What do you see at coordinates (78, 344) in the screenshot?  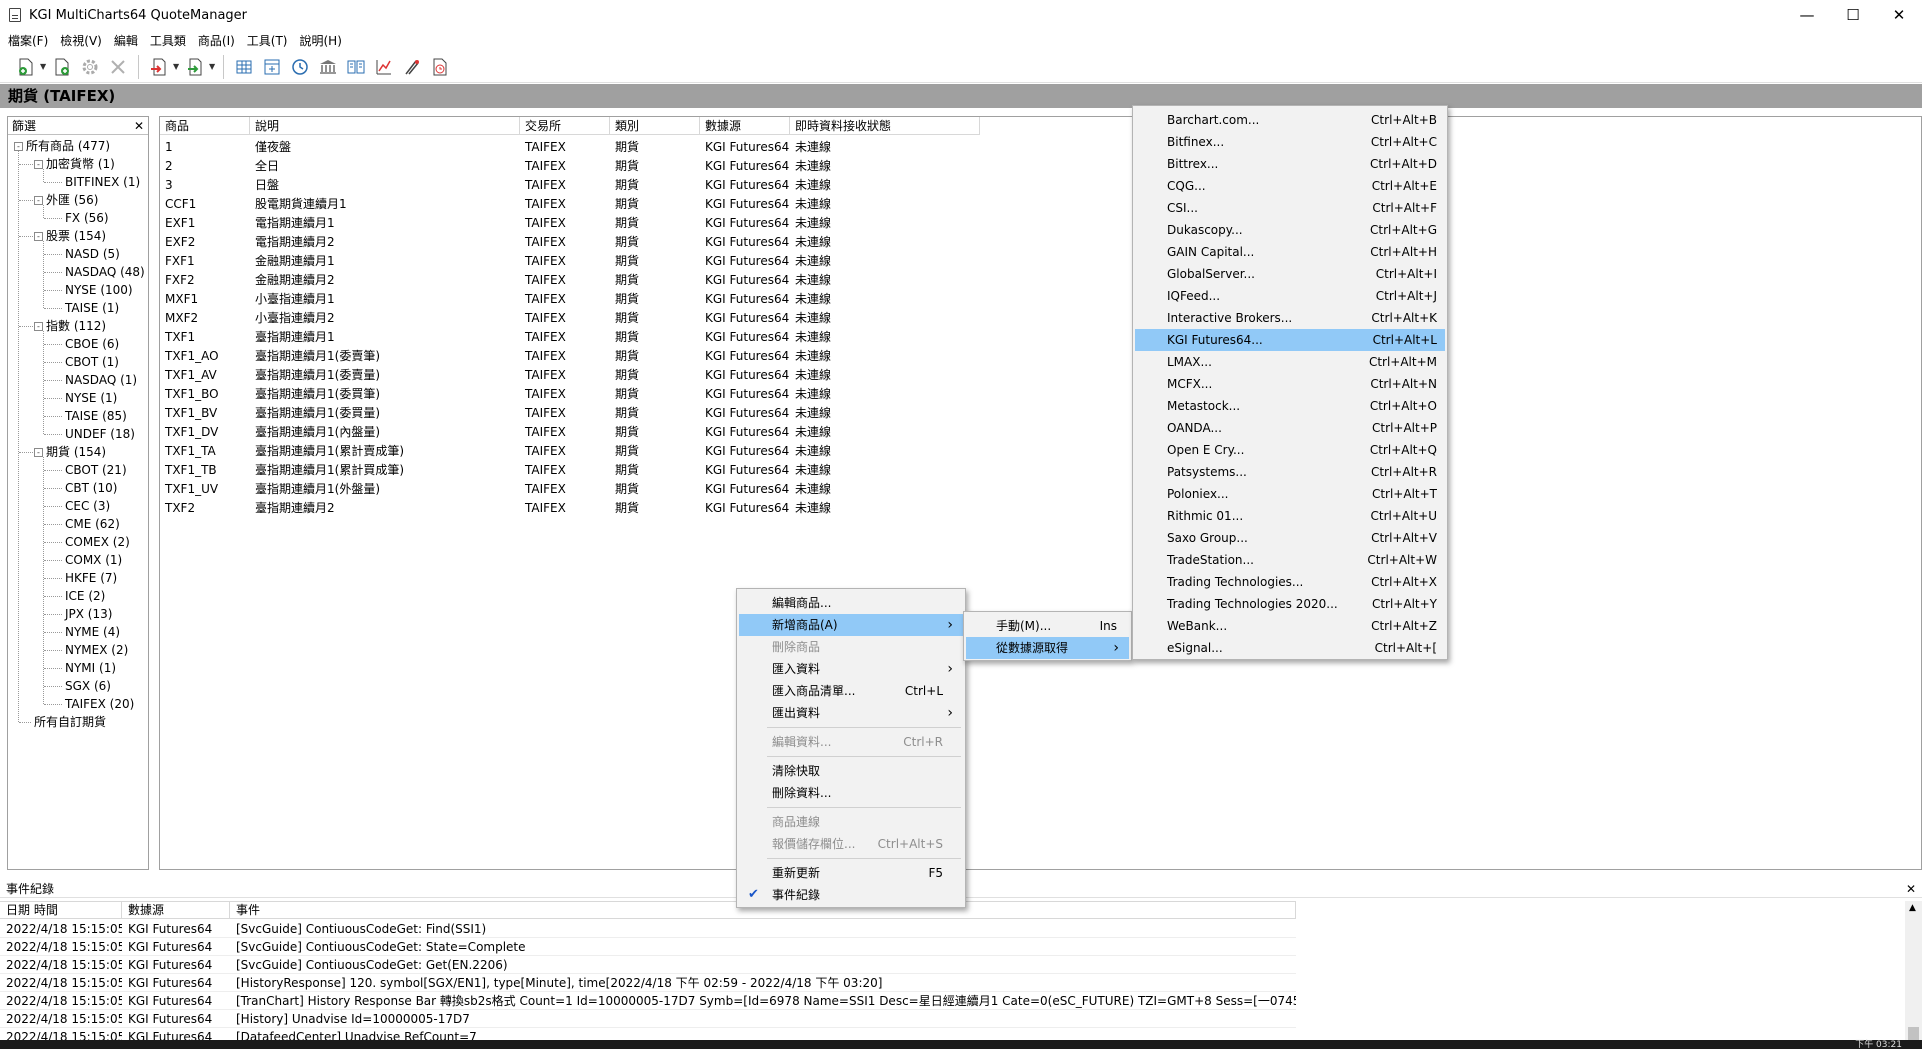 I see `tree-node: CBOE (6)` at bounding box center [78, 344].